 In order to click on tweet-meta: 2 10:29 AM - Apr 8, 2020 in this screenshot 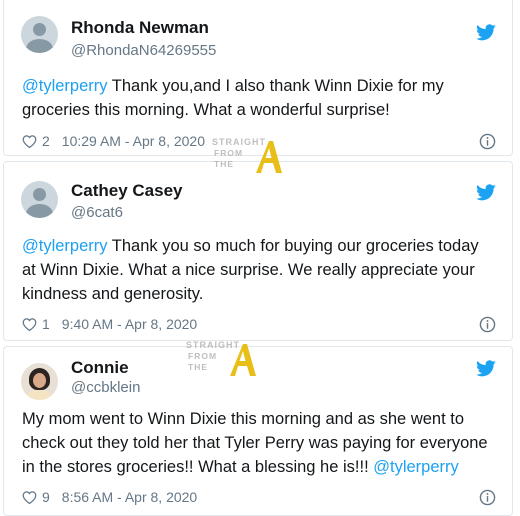, I will do `click(113, 141)`.